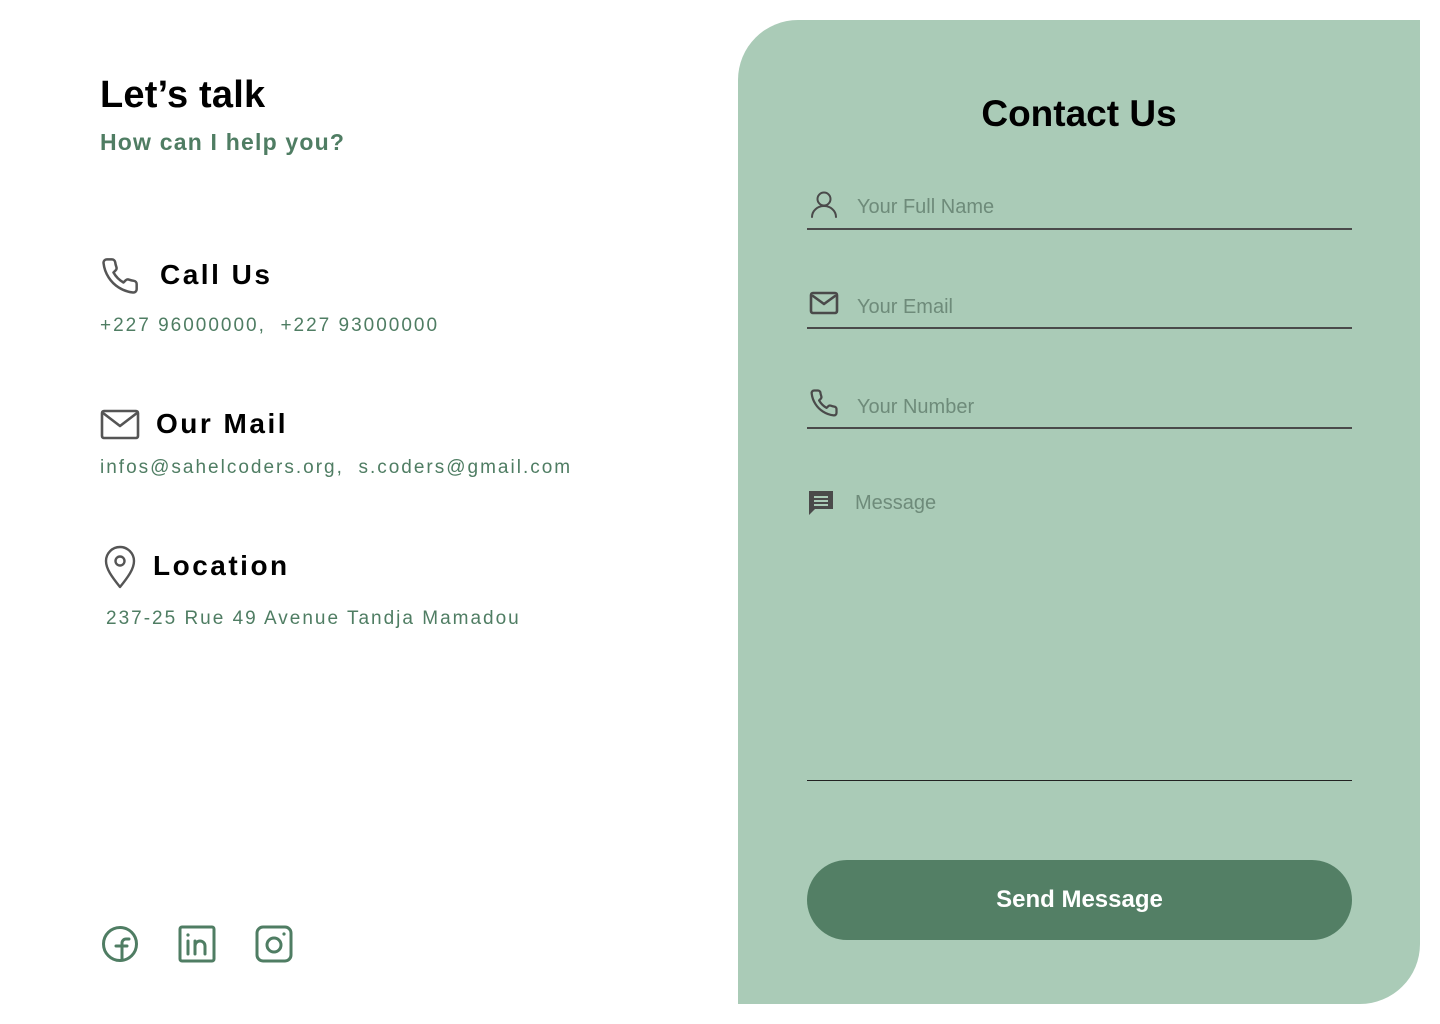 This screenshot has height=1024, width=1440. I want to click on facebook-icon, so click(120, 944).